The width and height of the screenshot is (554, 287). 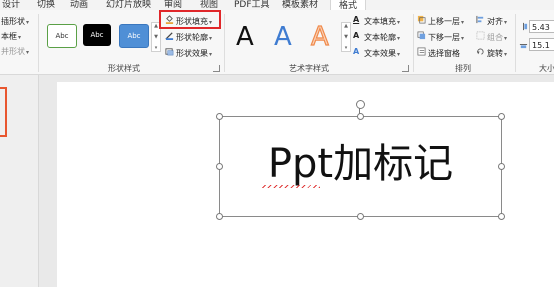 What do you see at coordinates (444, 53) in the screenshot?
I see `selection-pane-button: 选择窗格` at bounding box center [444, 53].